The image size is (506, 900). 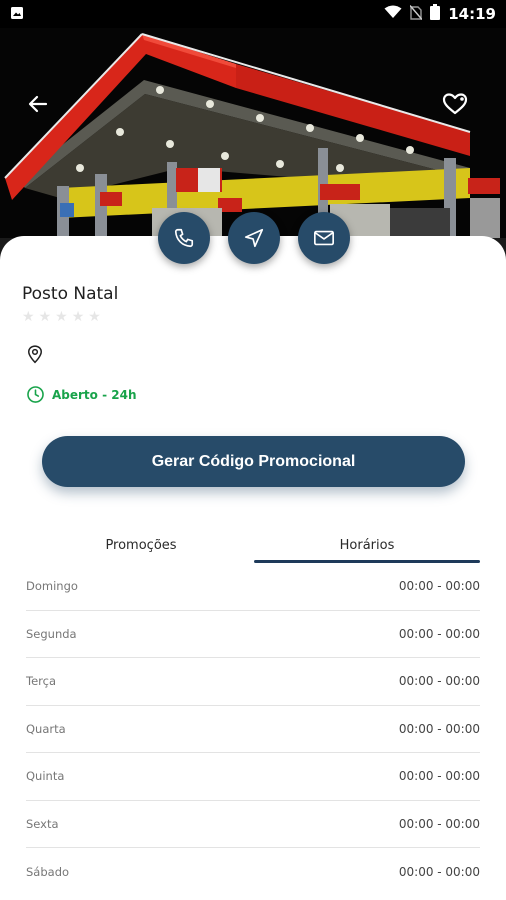 I want to click on schedule-day: Sábado, so click(x=48, y=871).